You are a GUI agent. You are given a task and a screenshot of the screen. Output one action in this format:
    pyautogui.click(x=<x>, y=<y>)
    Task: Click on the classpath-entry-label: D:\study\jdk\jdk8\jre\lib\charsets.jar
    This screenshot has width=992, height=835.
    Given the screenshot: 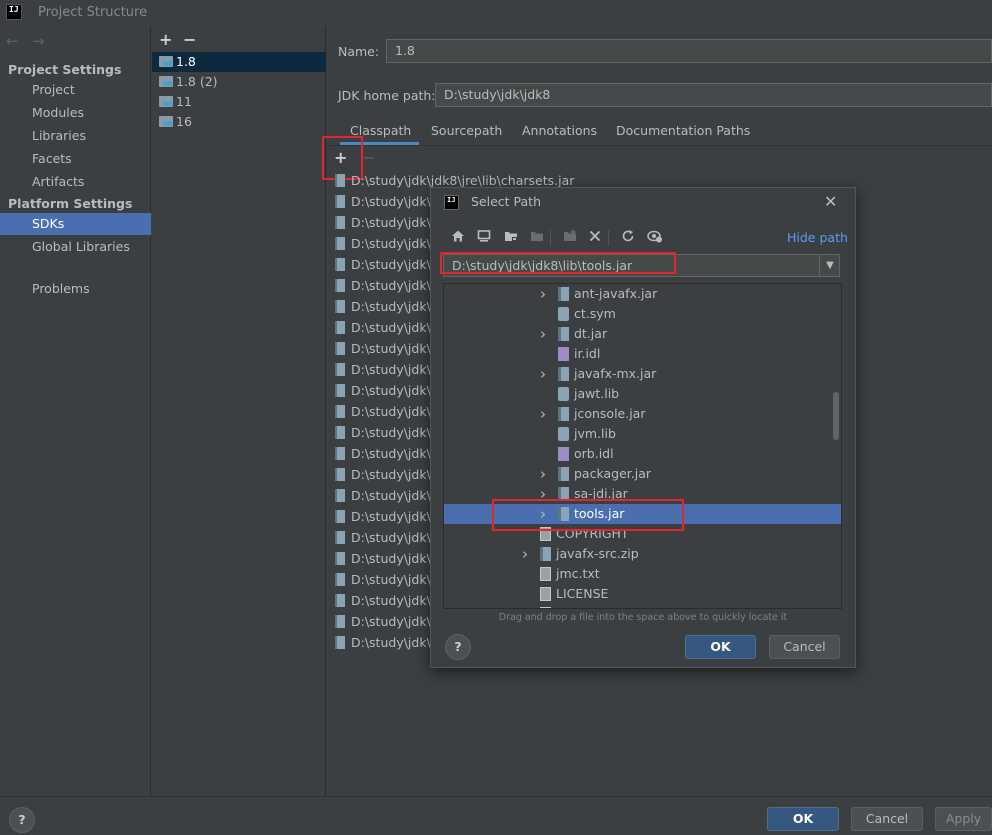 What is the action you would take?
    pyautogui.click(x=463, y=180)
    